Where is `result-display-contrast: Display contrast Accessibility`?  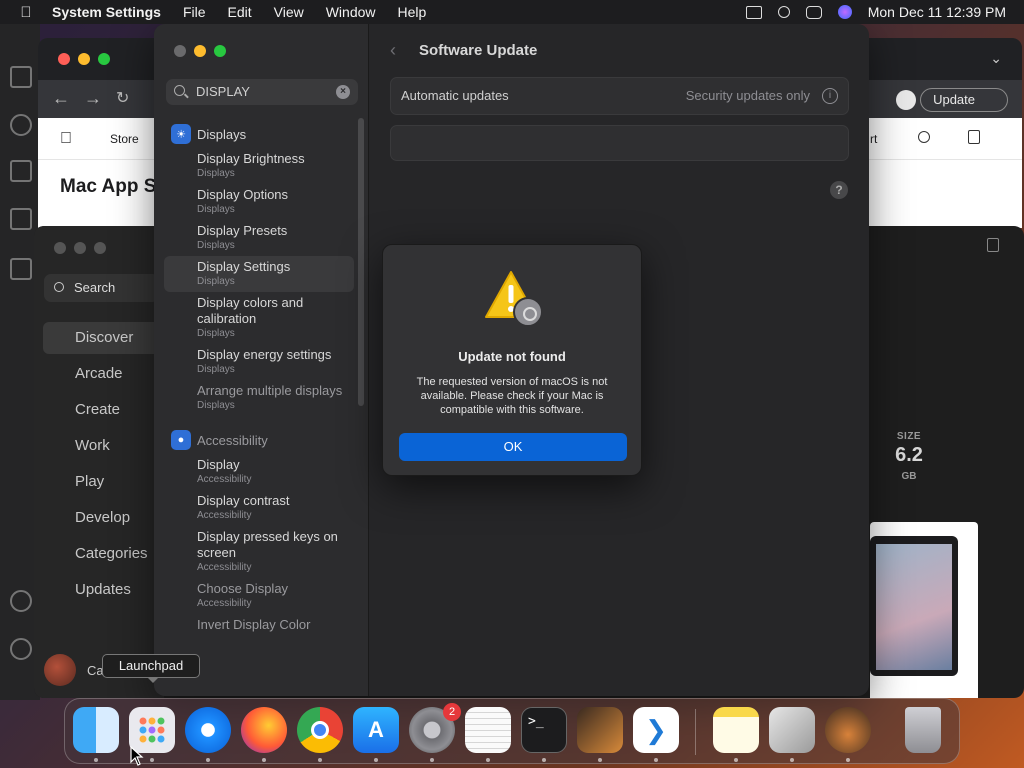
result-display-contrast: Display contrast Accessibility is located at coordinates (259, 508).